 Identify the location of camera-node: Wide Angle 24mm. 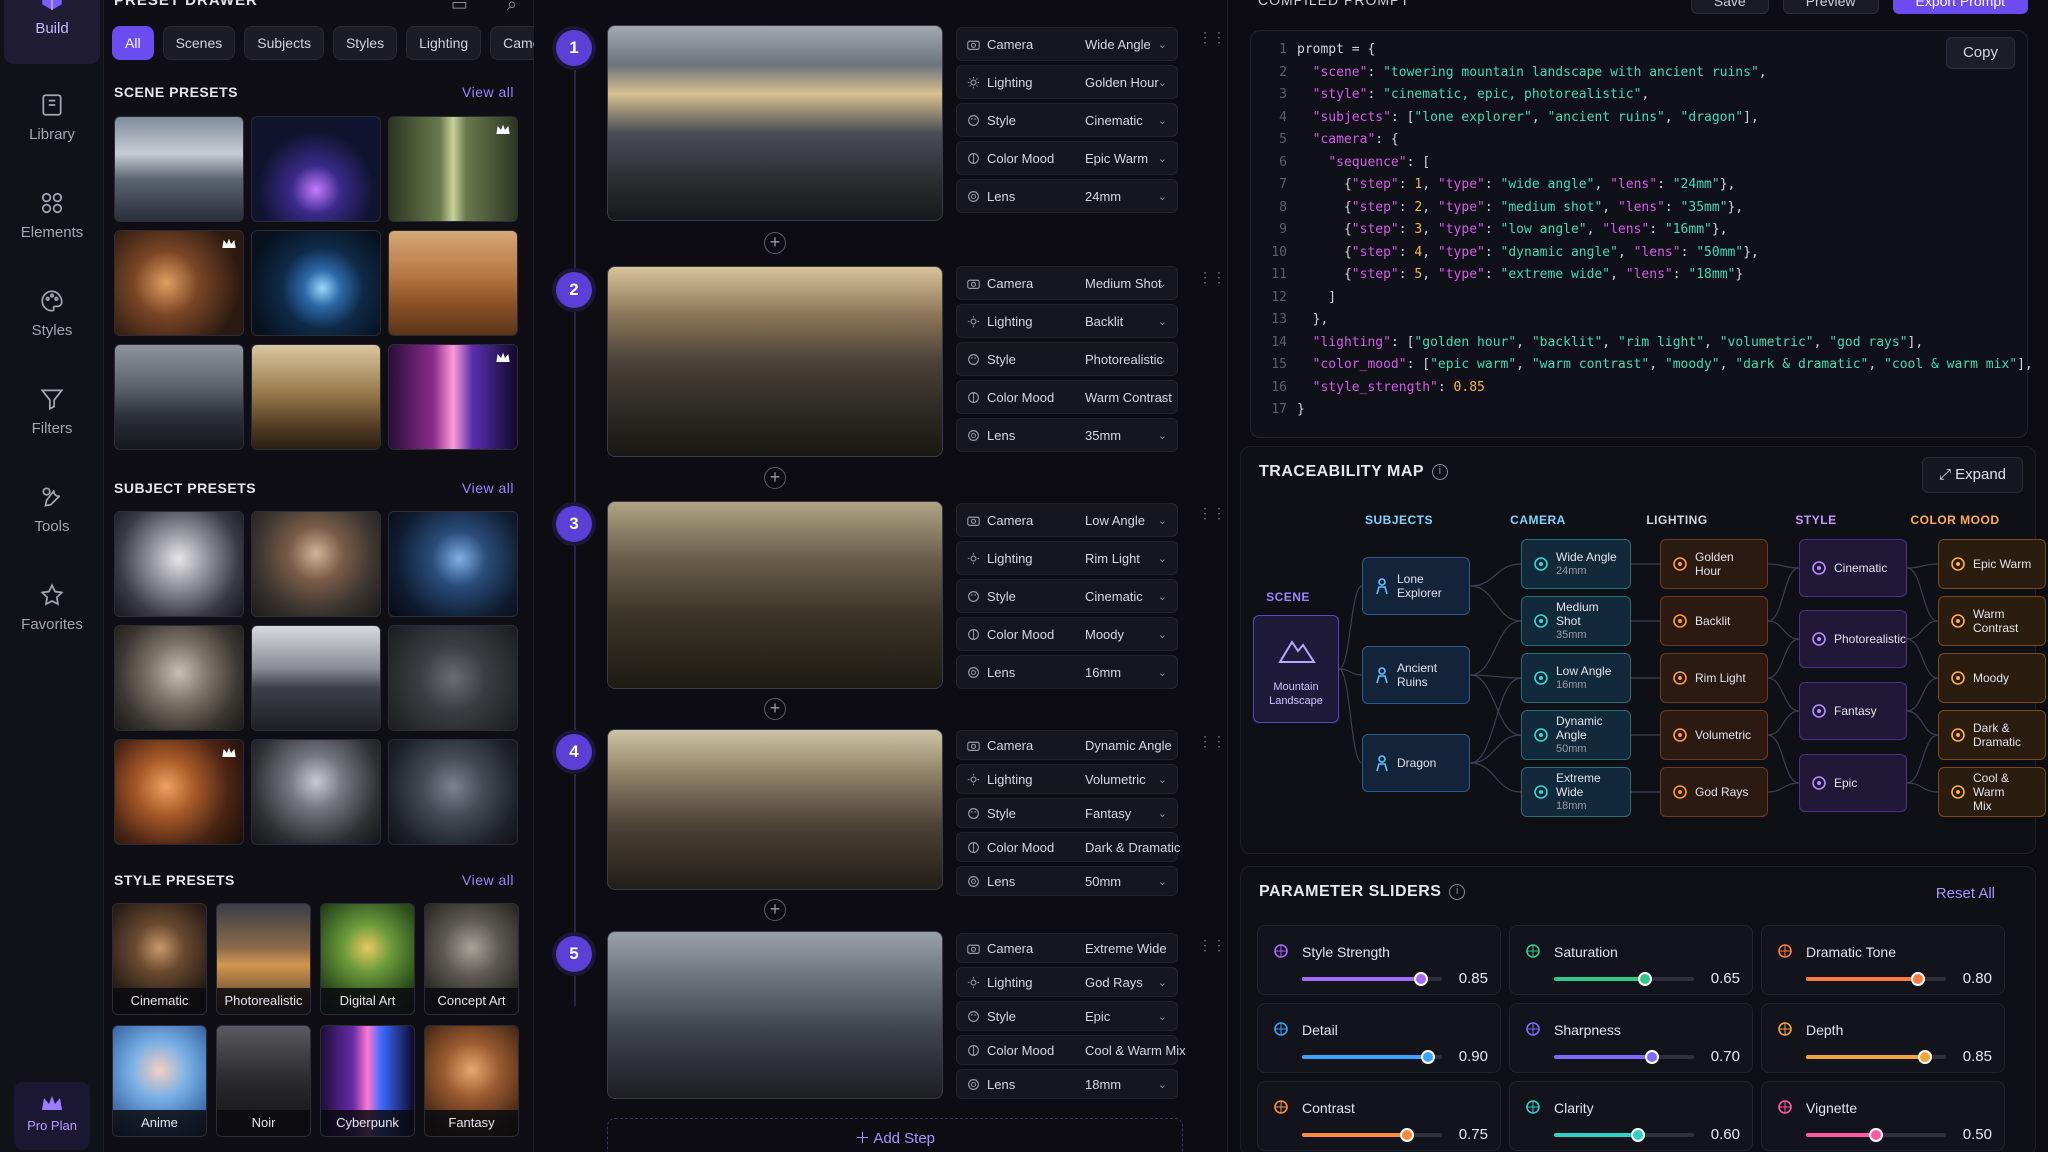
(1576, 564).